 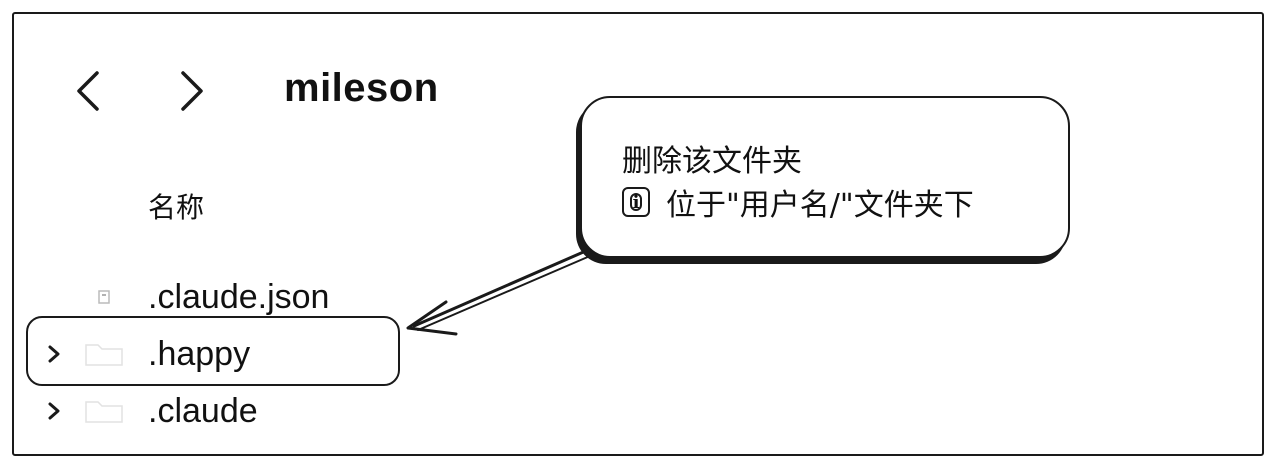 What do you see at coordinates (820, 205) in the screenshot?
I see `callout-note-text: 位于"用户名/"文件夹下` at bounding box center [820, 205].